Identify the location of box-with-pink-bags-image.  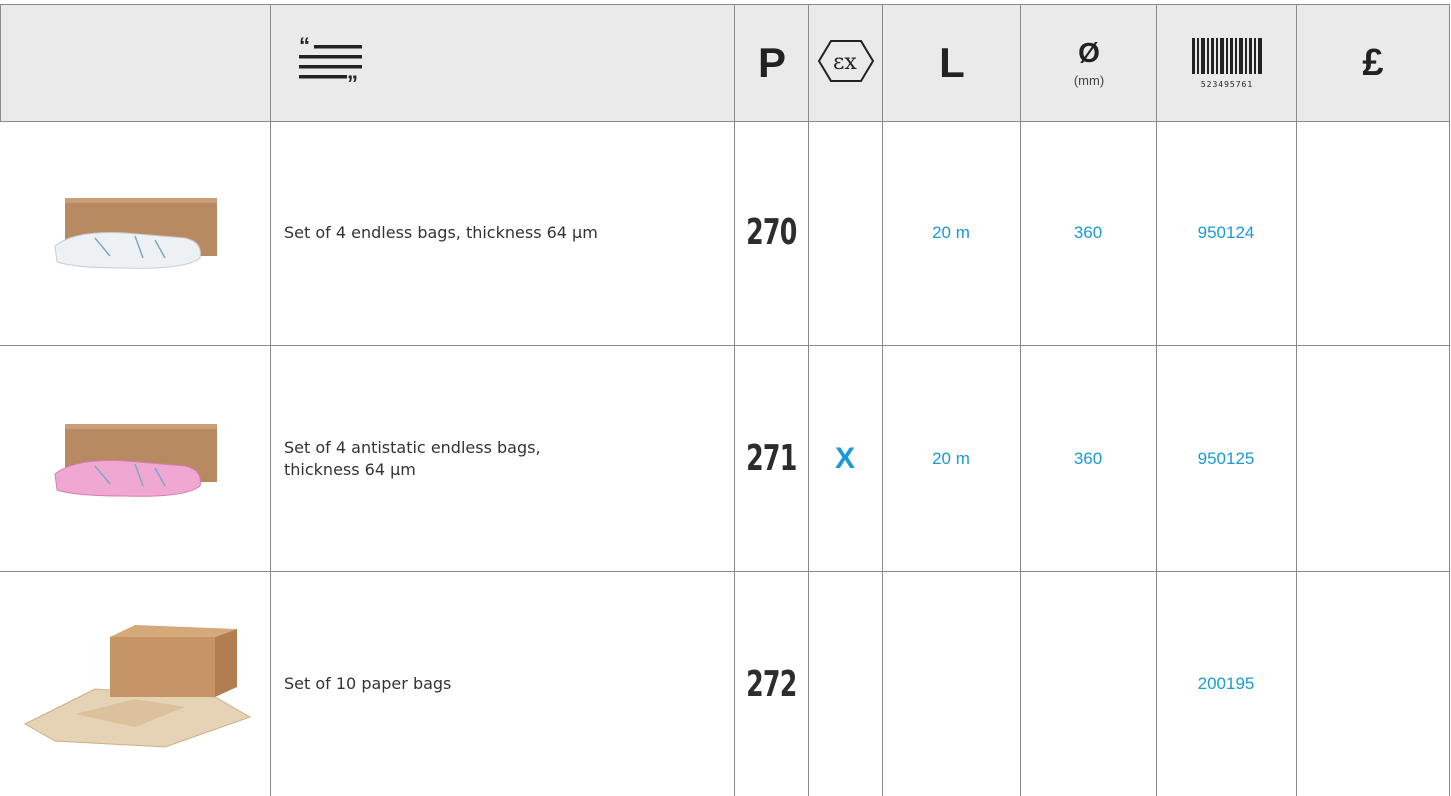
(135, 459).